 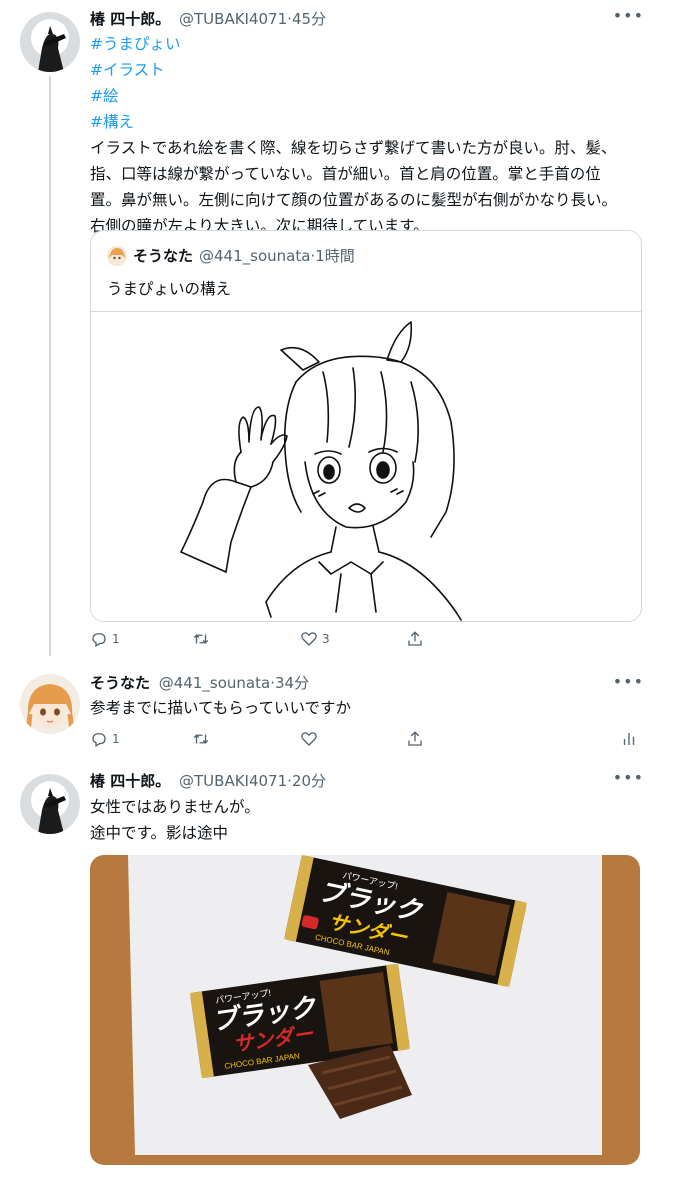 What do you see at coordinates (214, 683) in the screenshot?
I see `username: @441_sounata` at bounding box center [214, 683].